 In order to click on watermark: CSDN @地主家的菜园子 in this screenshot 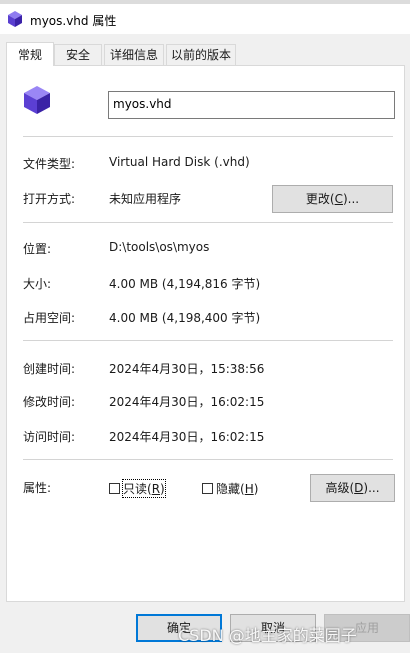, I will do `click(267, 635)`.